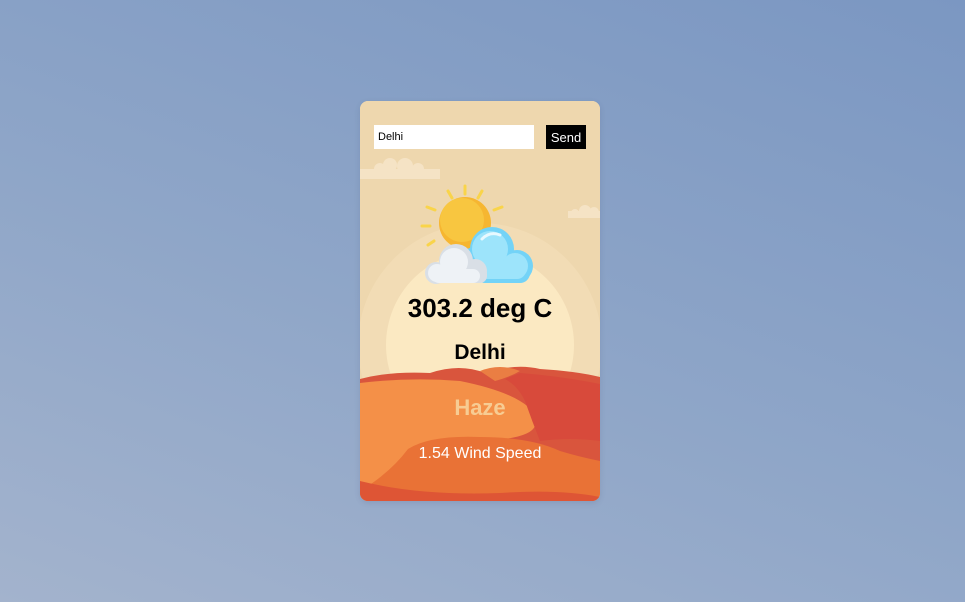 This screenshot has height=602, width=965. What do you see at coordinates (480, 453) in the screenshot?
I see `wind-speed: 1.54 Wind Speed` at bounding box center [480, 453].